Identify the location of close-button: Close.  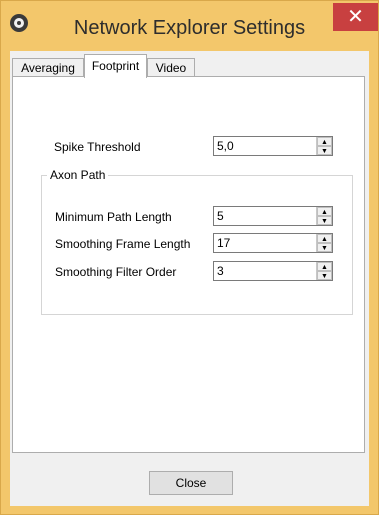
(191, 483).